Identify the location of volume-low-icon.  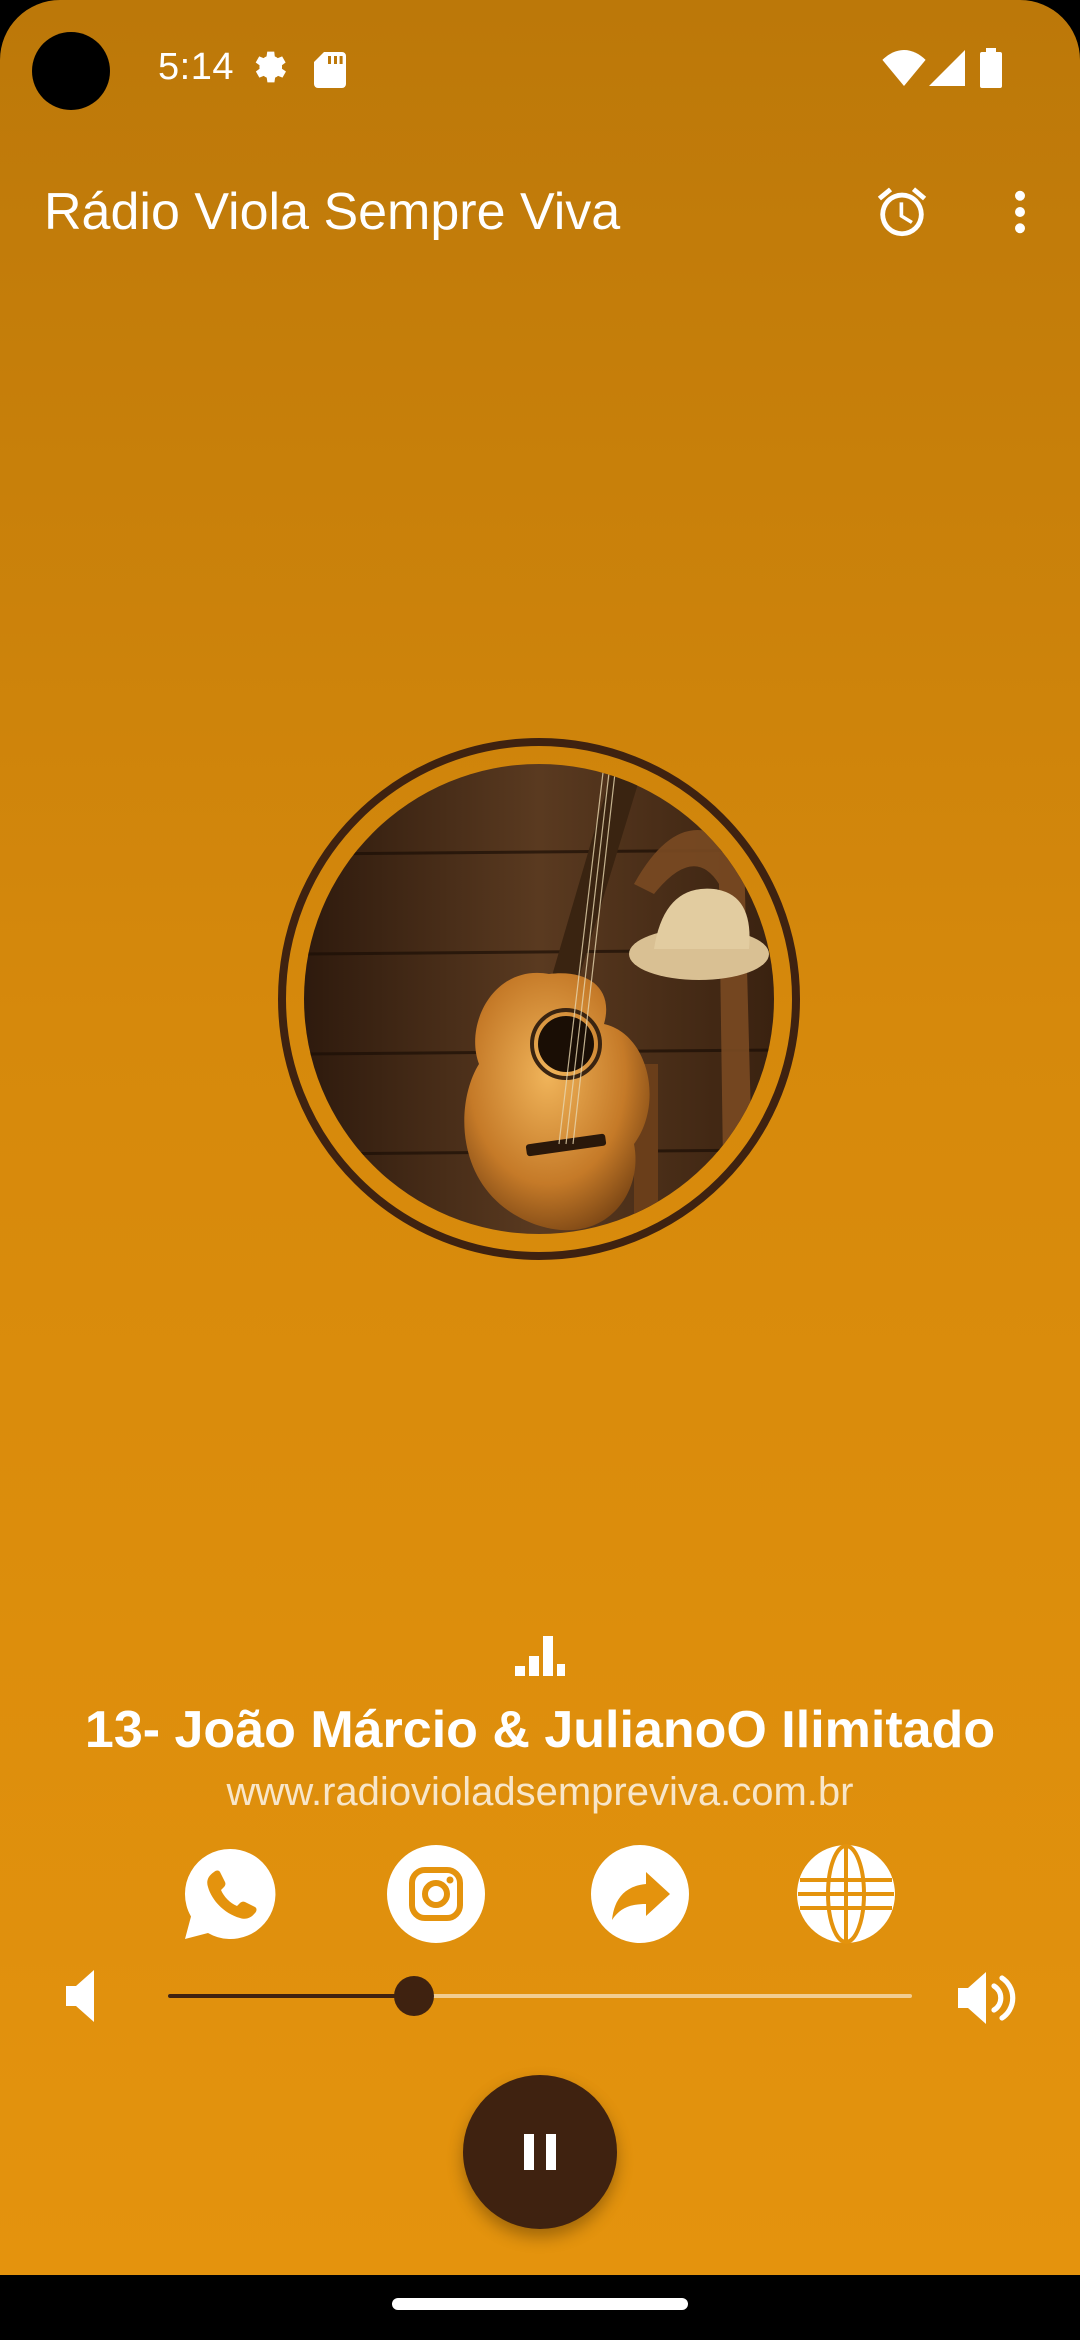
(82, 1998).